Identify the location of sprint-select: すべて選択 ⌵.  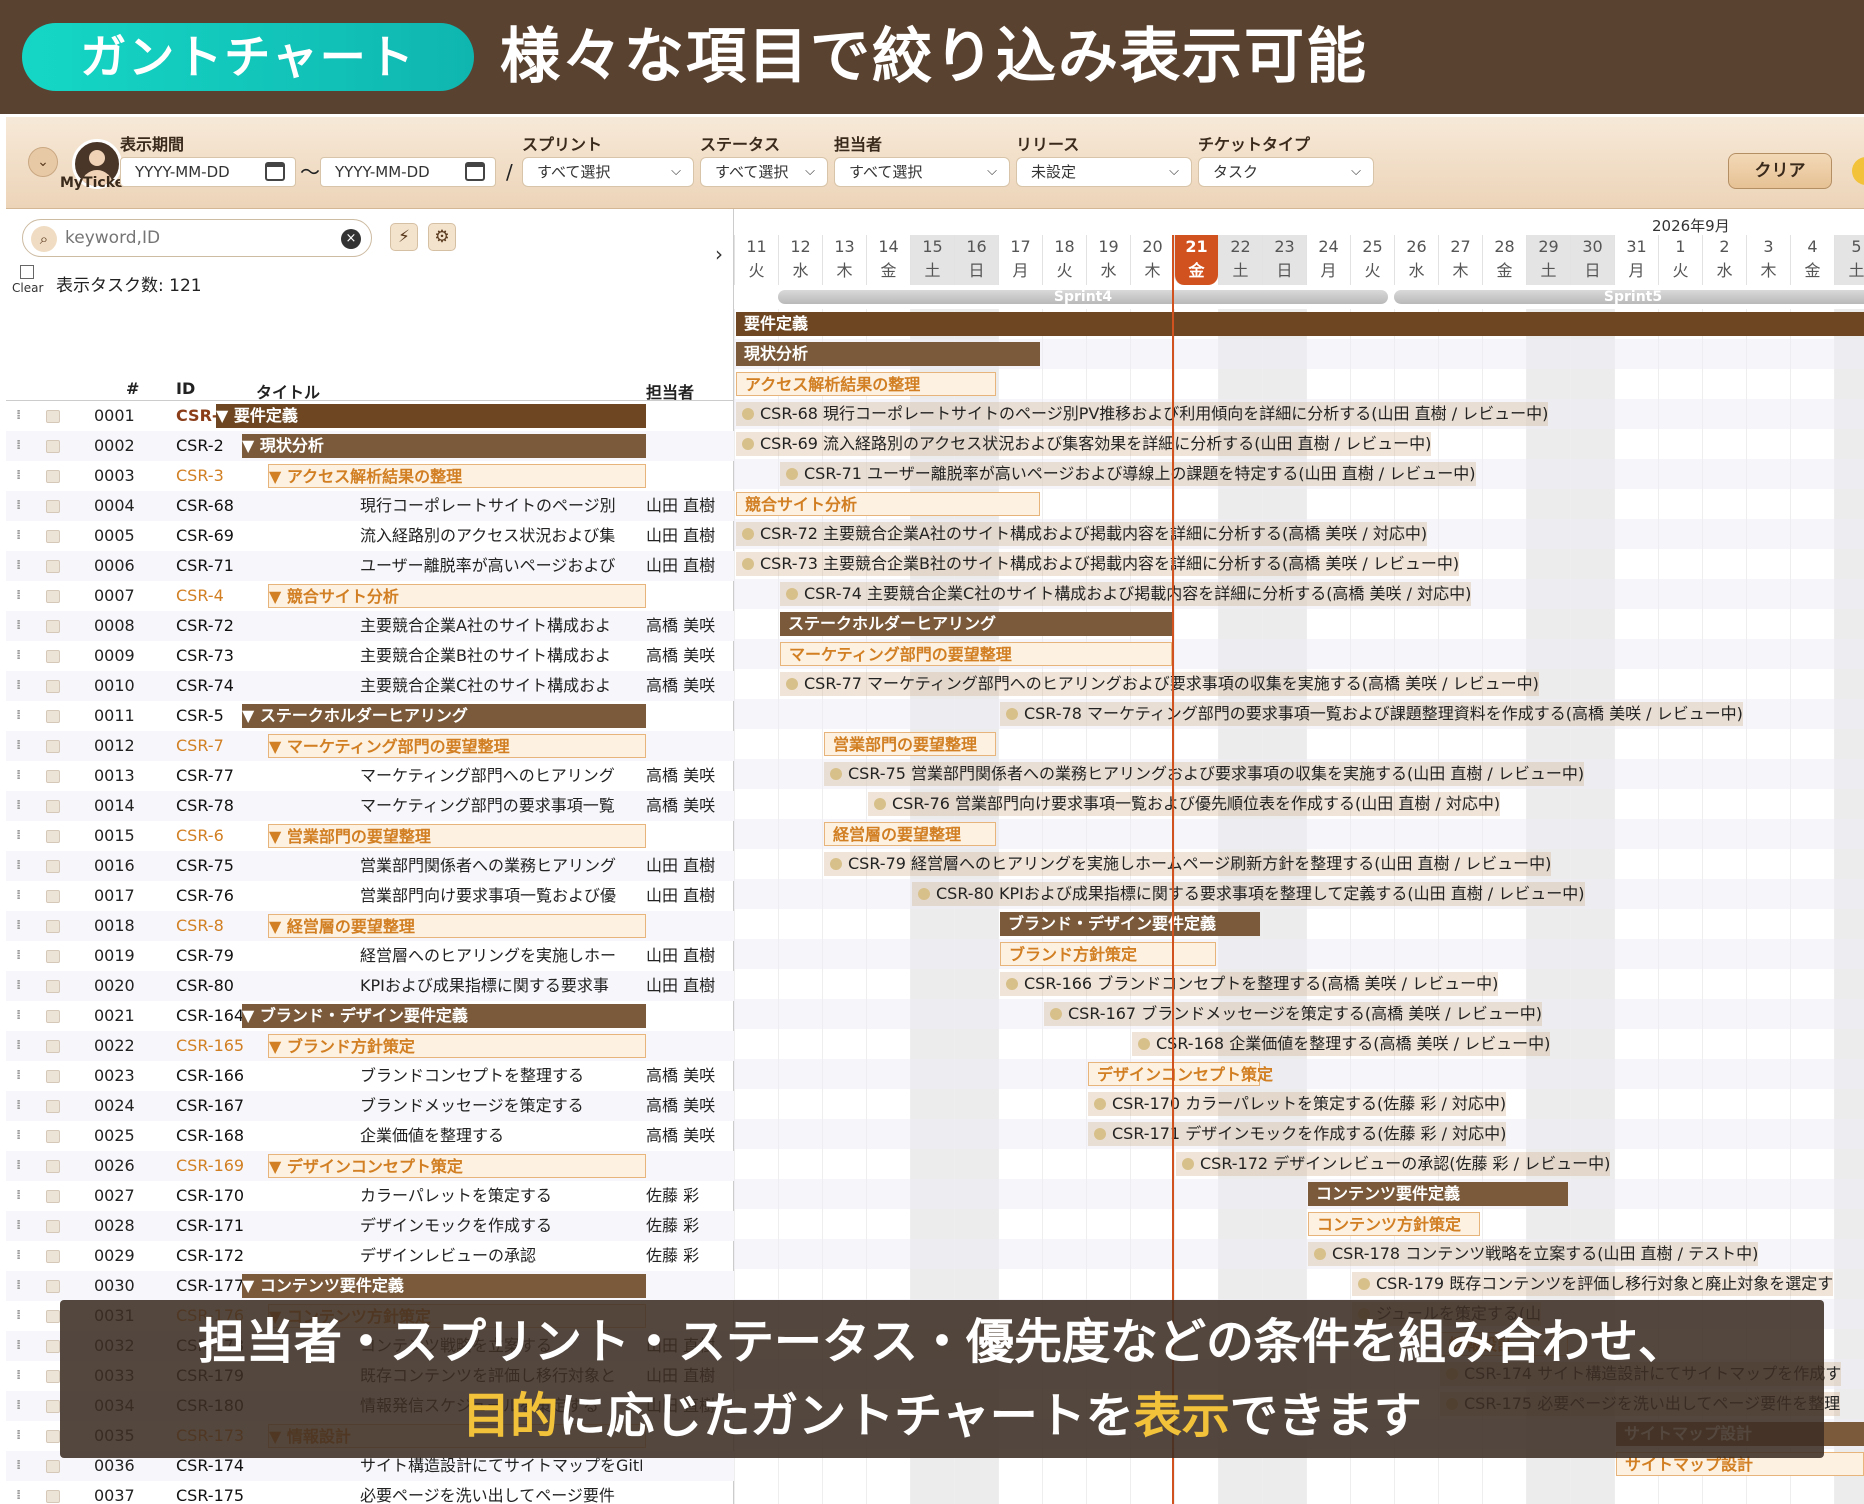
(608, 172).